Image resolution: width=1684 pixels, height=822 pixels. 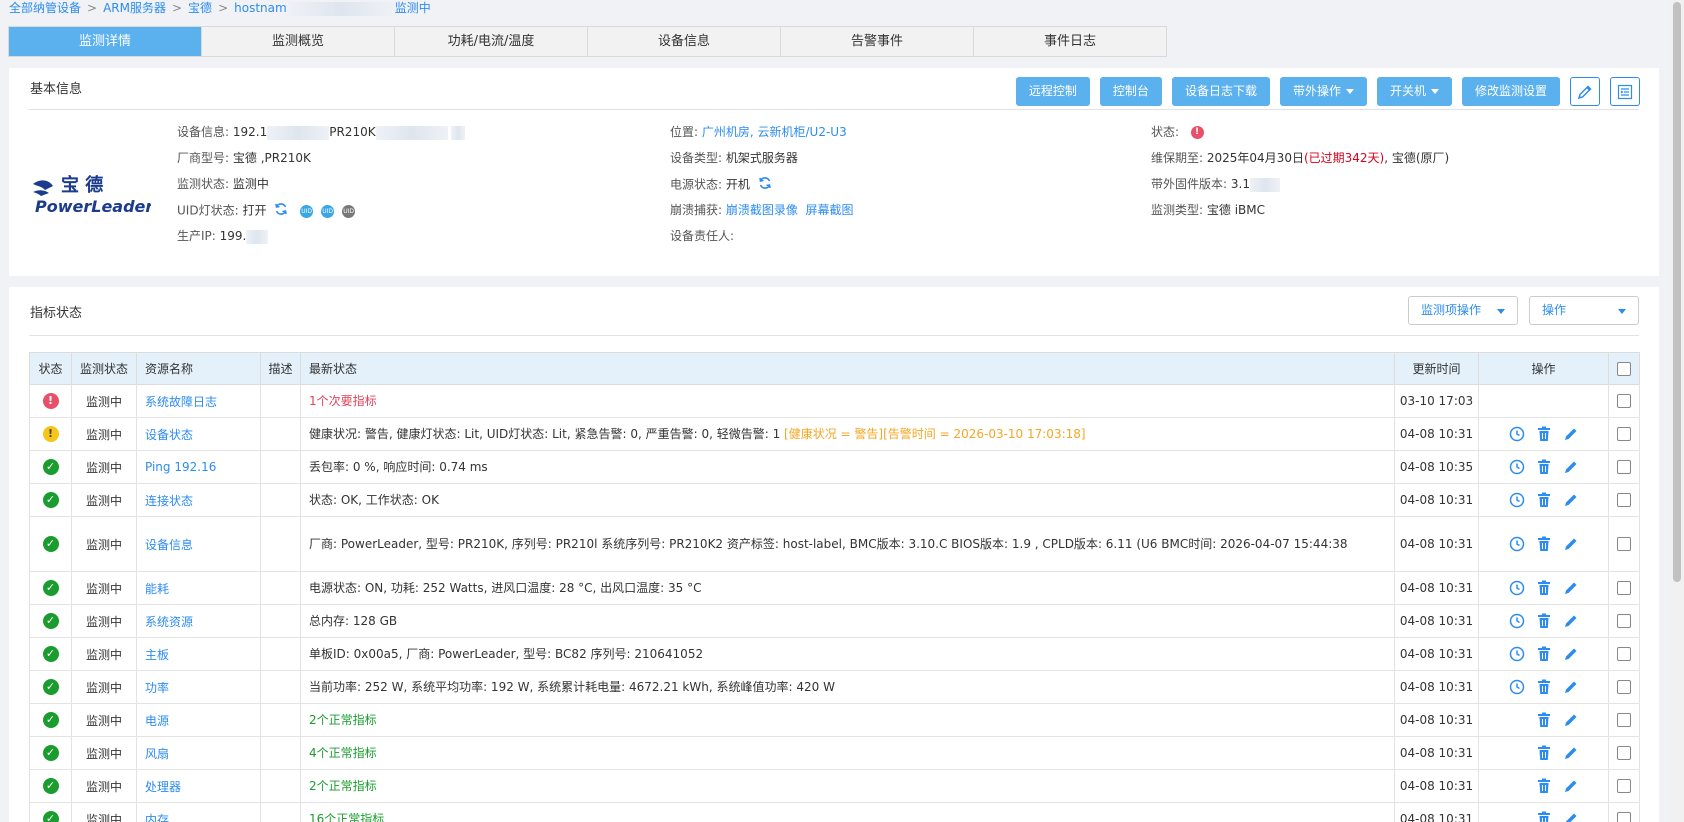 What do you see at coordinates (1220, 91) in the screenshot?
I see `log-download-button: 设备日志下载` at bounding box center [1220, 91].